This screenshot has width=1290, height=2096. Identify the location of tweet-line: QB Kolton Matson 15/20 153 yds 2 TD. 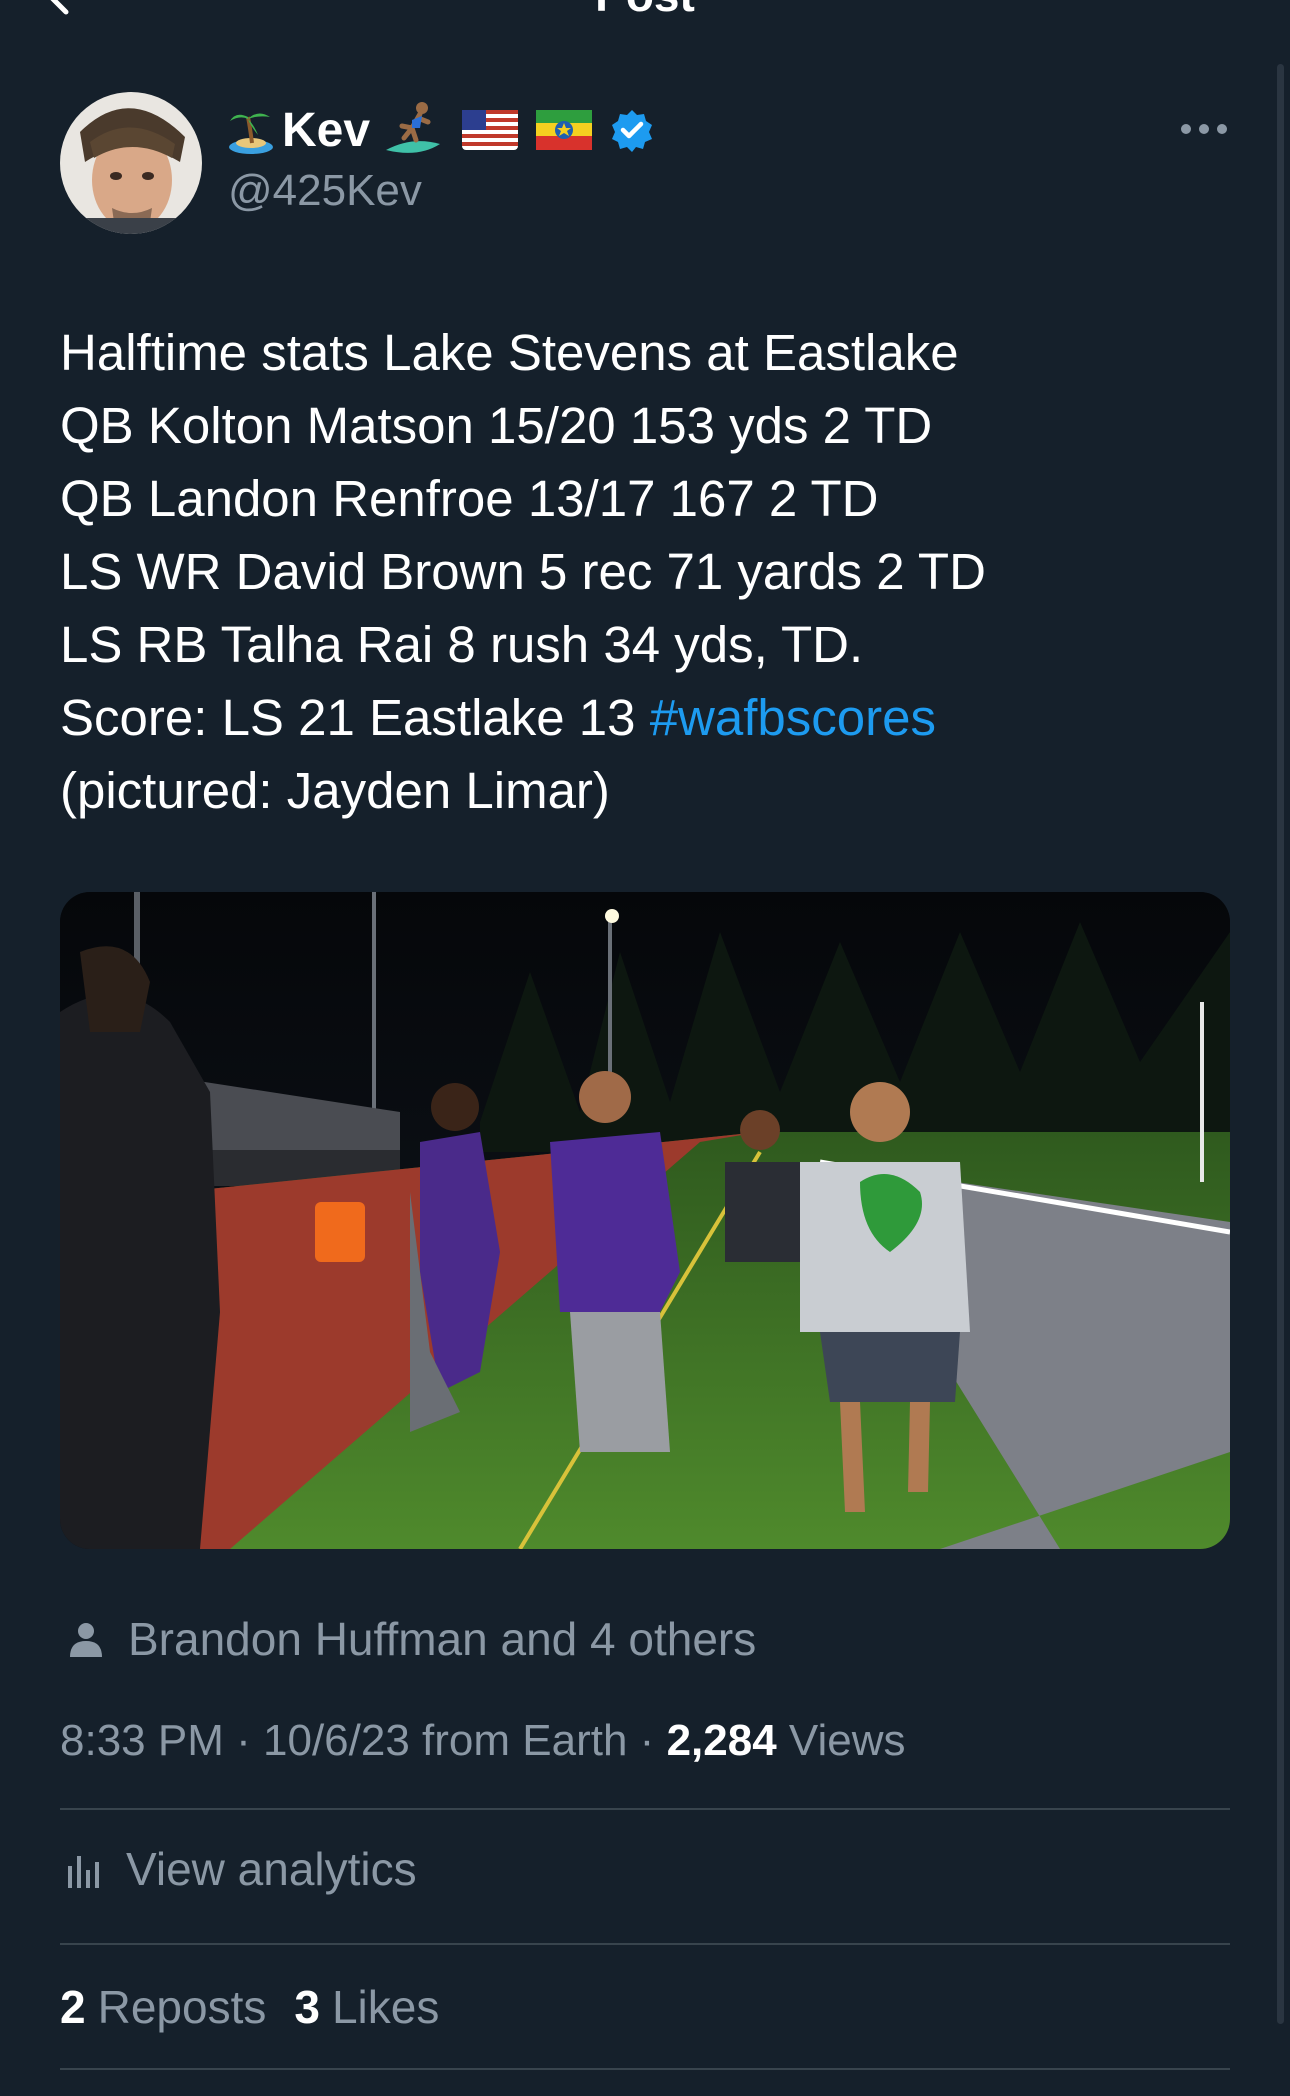
(496, 425).